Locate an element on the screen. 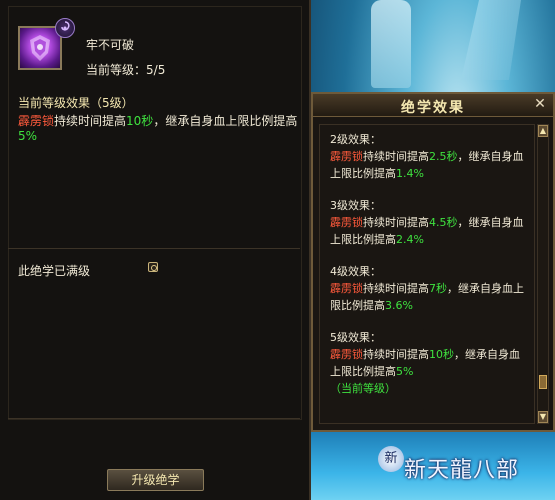 This screenshot has width=555, height=500. effect-duration: 4.5秒 is located at coordinates (443, 222).